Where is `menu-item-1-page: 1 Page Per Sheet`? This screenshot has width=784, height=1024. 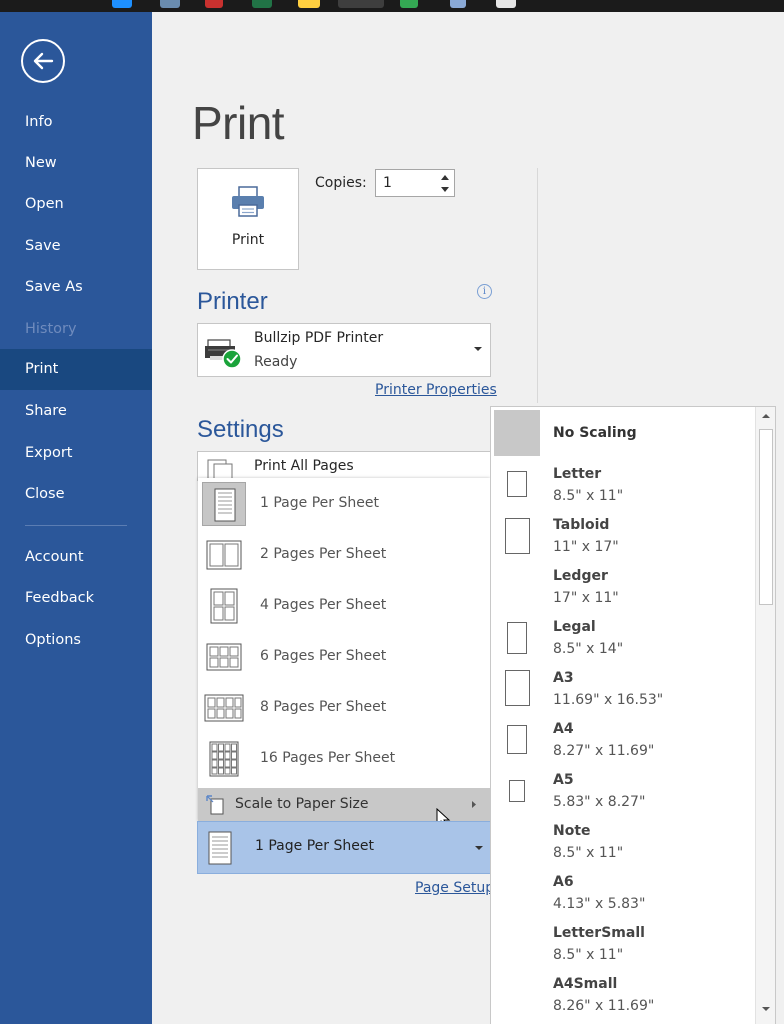 menu-item-1-page: 1 Page Per Sheet is located at coordinates (344, 503).